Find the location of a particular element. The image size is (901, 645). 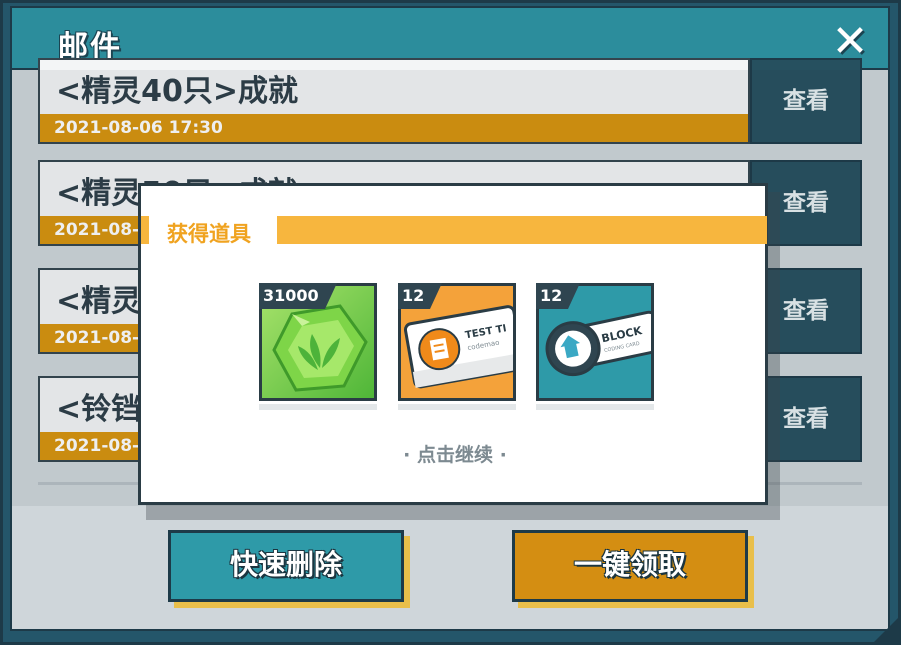

popup-header: 获得道具 is located at coordinates (455, 231).